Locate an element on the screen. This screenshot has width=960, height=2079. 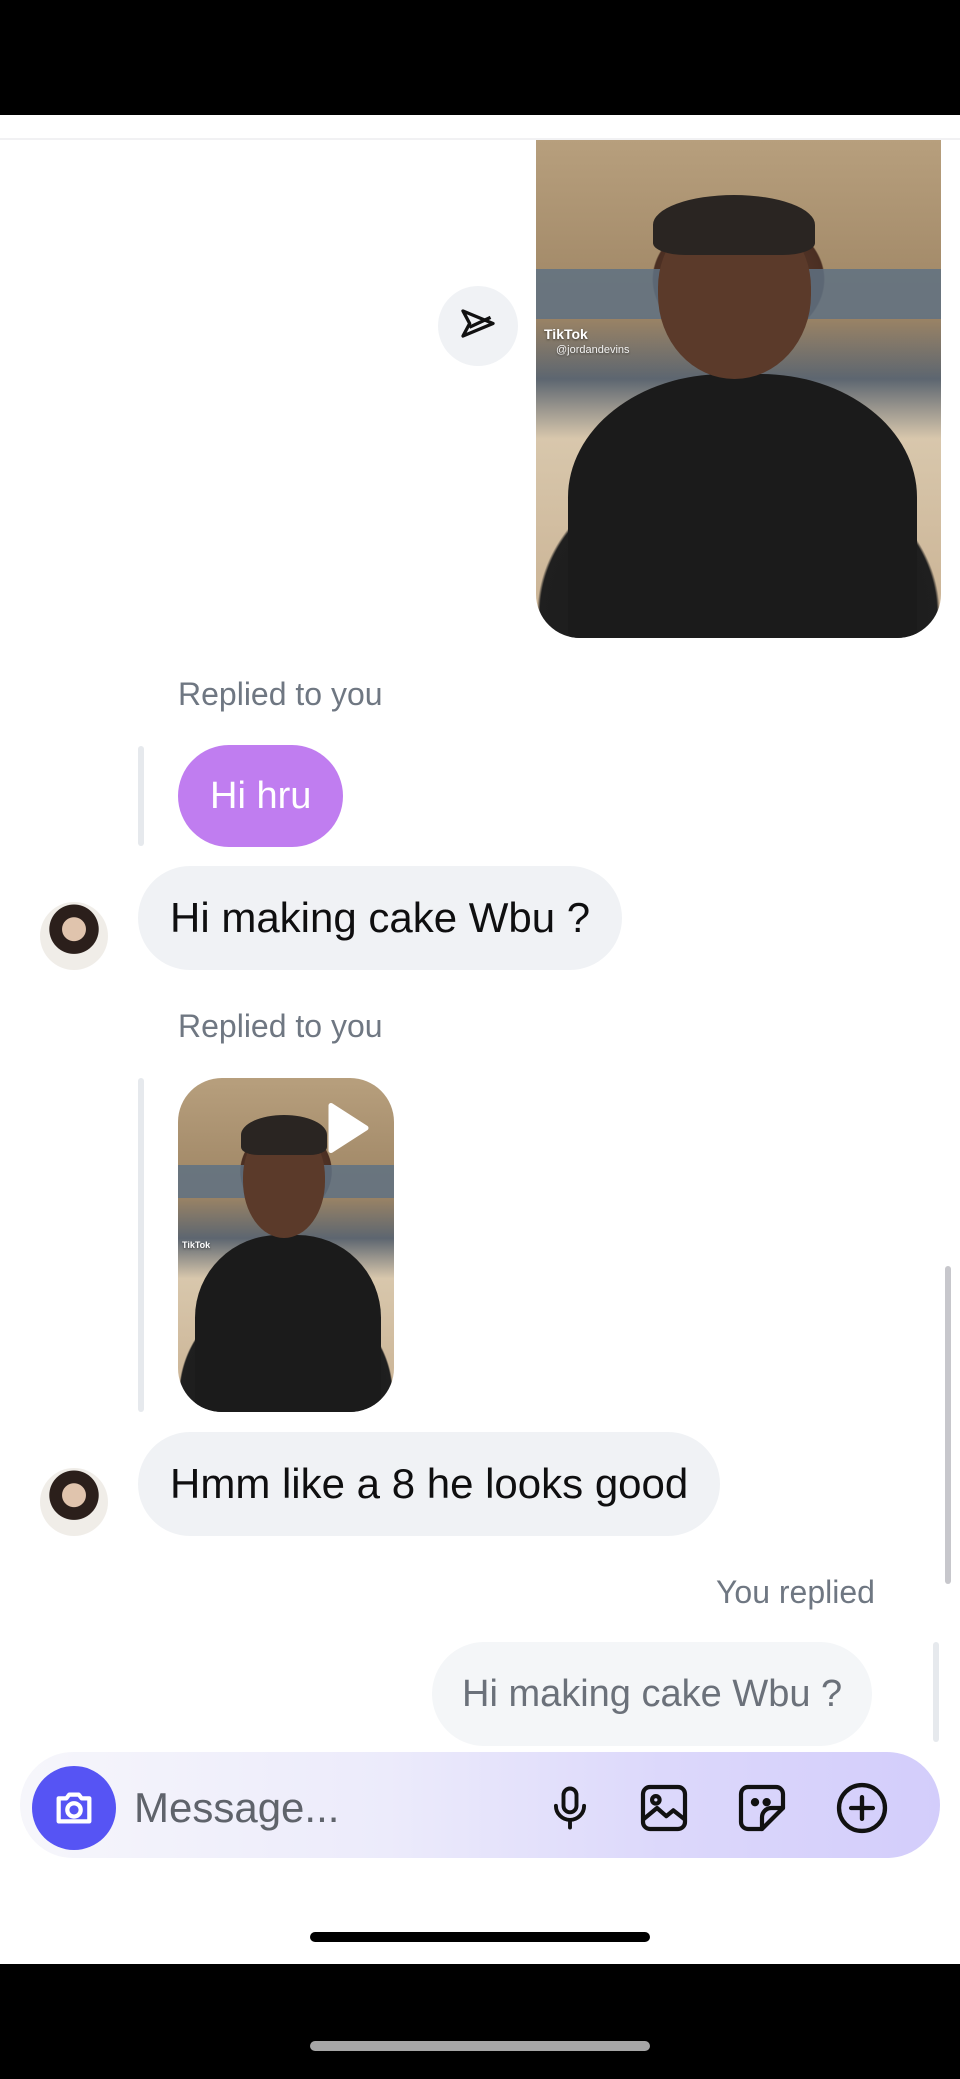
scrollbar is located at coordinates (948, 1425).